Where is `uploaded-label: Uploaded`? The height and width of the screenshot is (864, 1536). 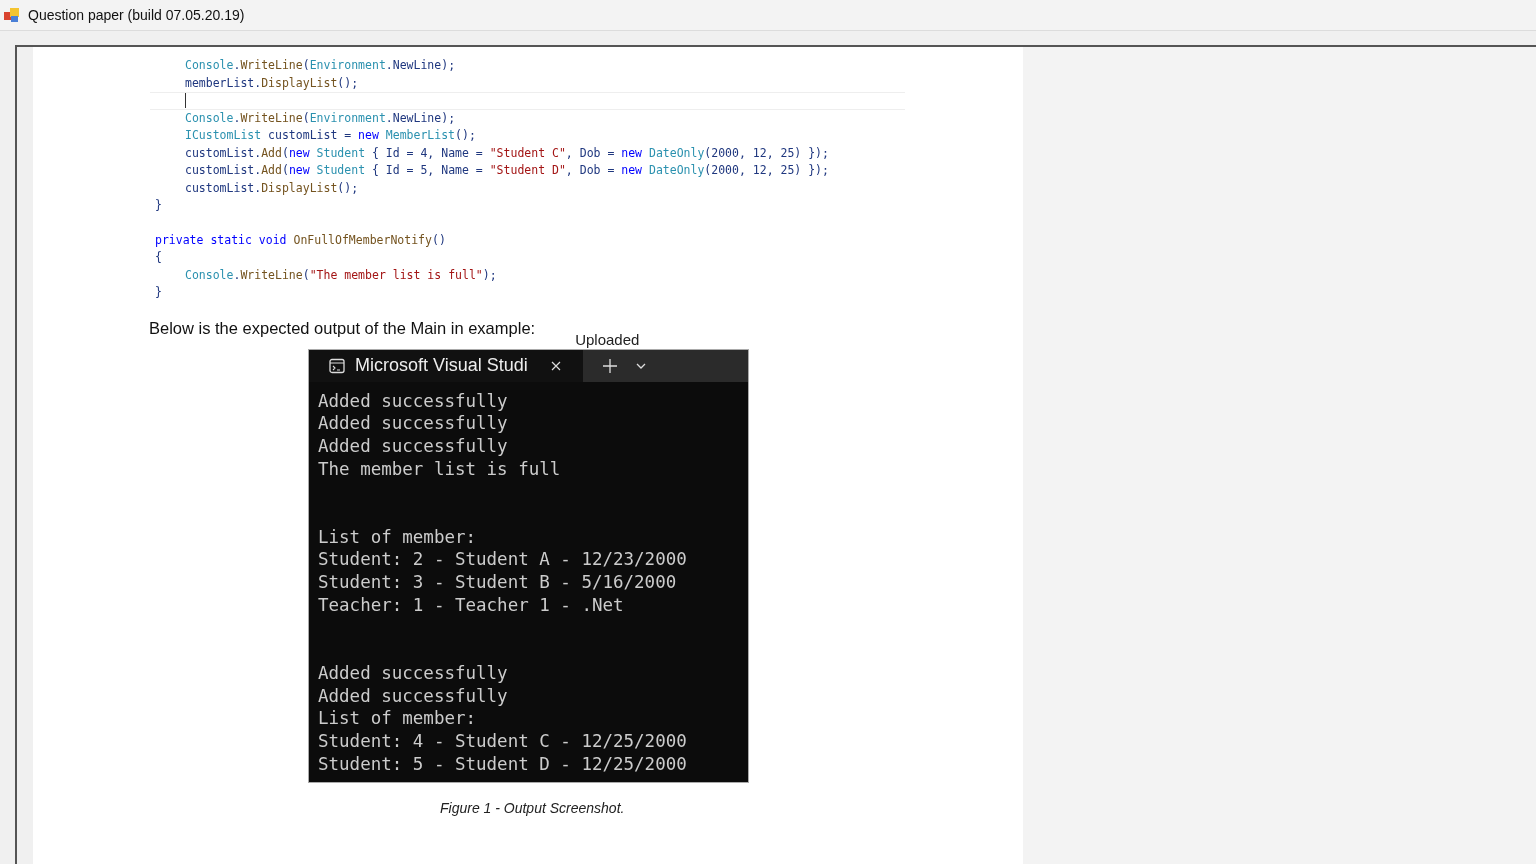
uploaded-label: Uploaded is located at coordinates (607, 339).